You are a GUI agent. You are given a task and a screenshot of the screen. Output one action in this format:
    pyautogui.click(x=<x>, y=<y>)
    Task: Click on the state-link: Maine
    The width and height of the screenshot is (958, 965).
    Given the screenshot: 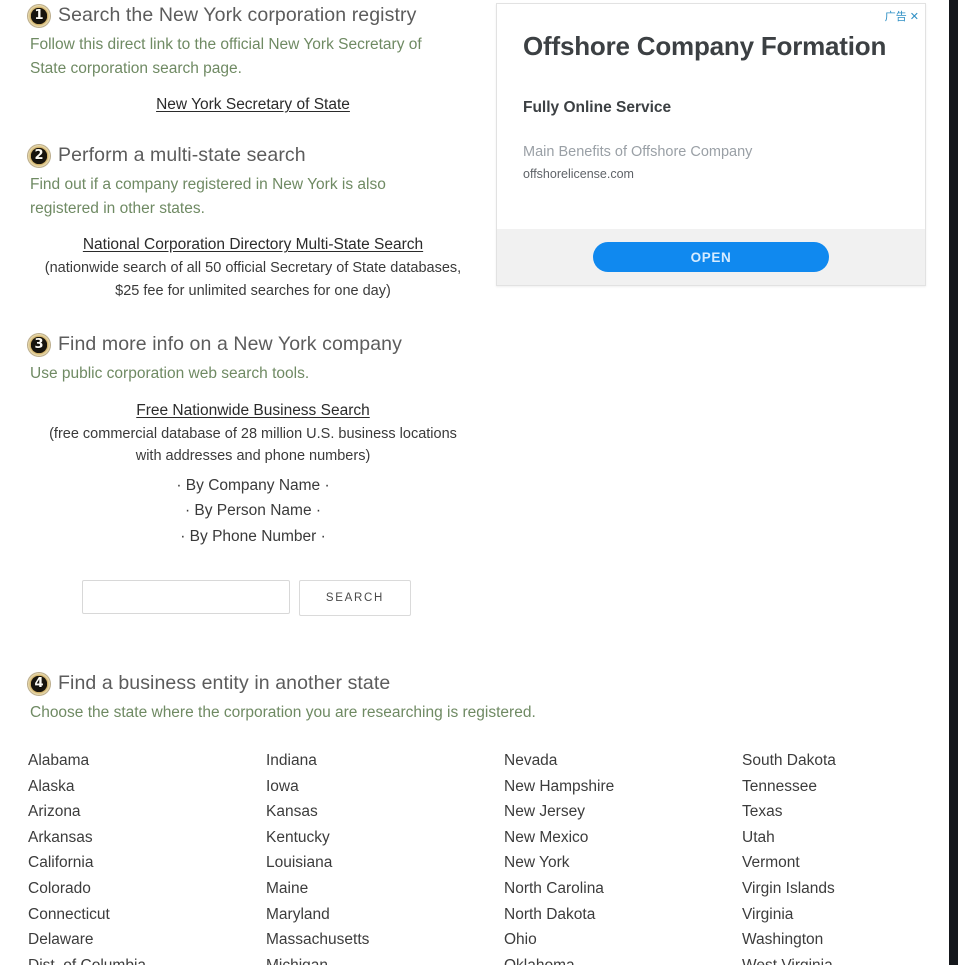 What is the action you would take?
    pyautogui.click(x=385, y=889)
    